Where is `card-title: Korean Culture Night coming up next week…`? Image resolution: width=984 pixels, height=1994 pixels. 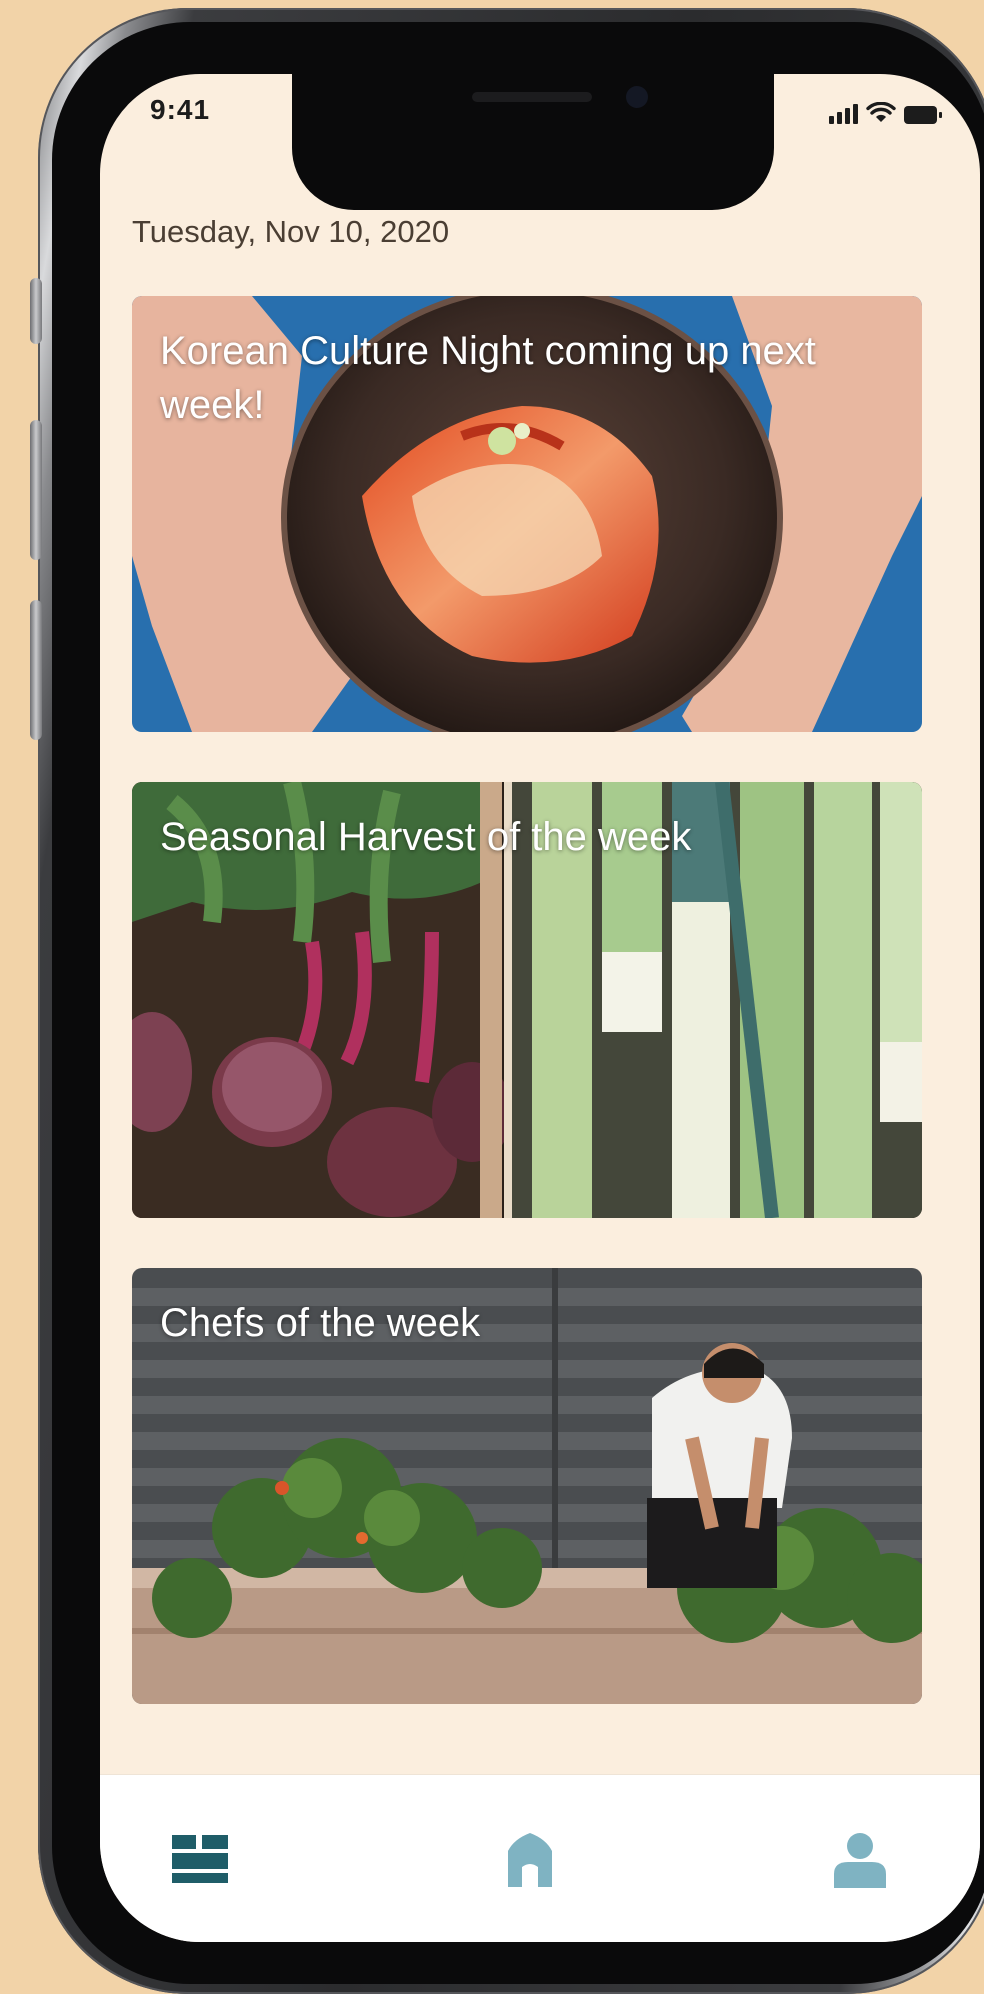
card-title: Korean Culture Night coming up next week… is located at coordinates (488, 378).